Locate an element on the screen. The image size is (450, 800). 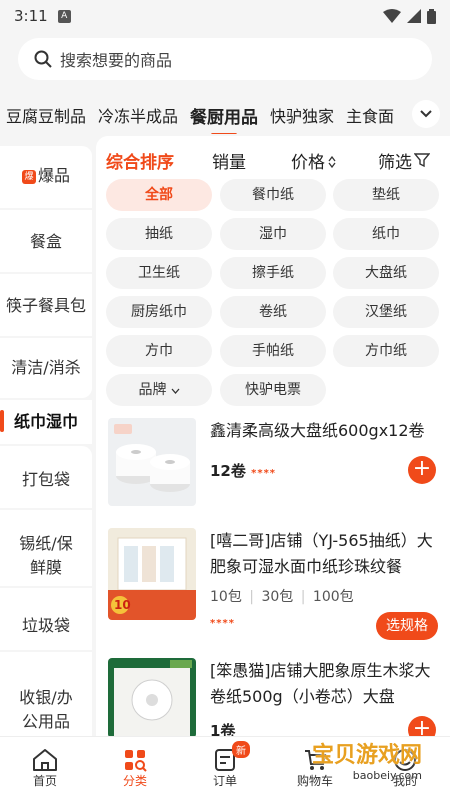
sidebar-item-cleaning: 清洁/消杀 is located at coordinates (46, 368).